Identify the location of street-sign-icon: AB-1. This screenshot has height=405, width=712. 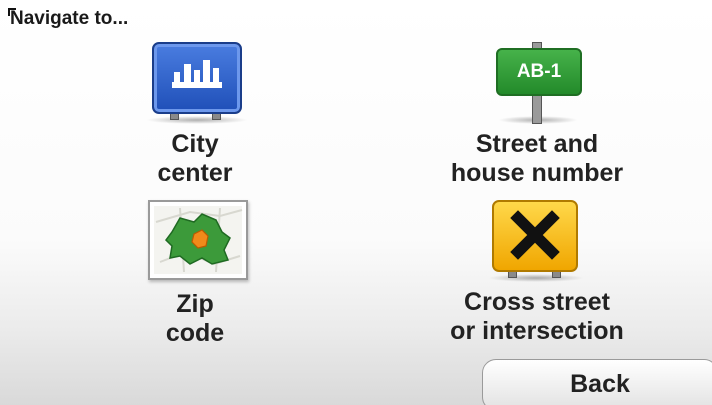
(539, 84).